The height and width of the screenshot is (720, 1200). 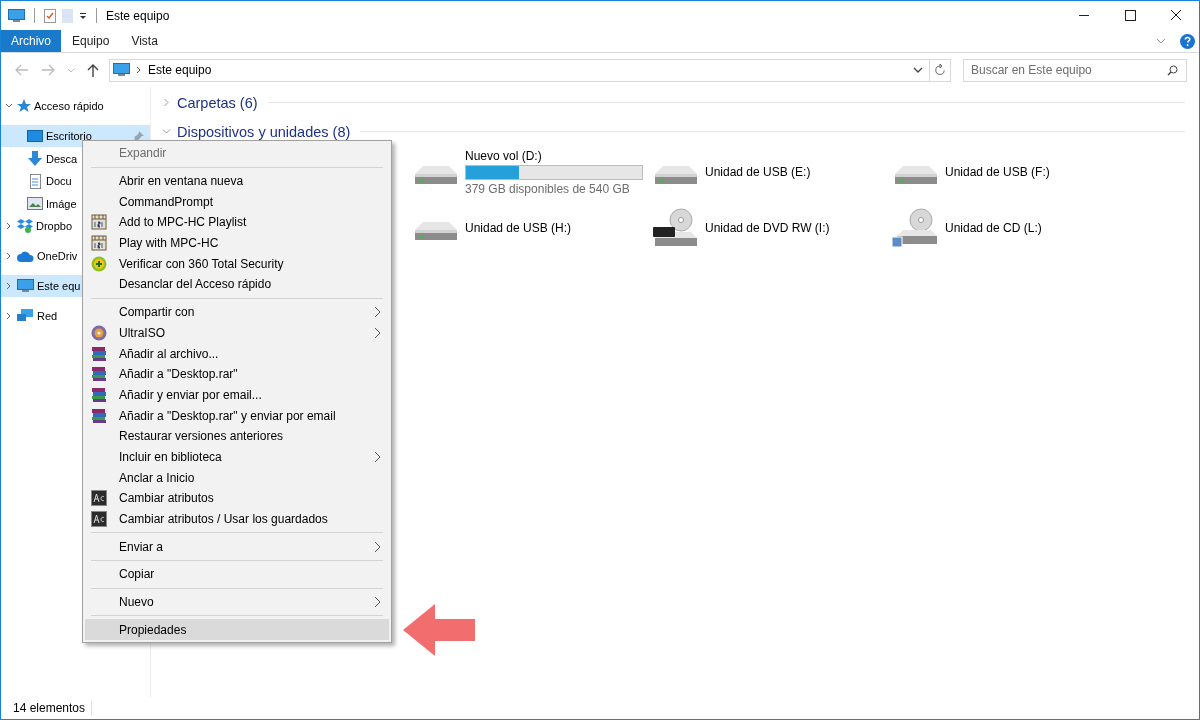 I want to click on cloud-icon, so click(x=25, y=256).